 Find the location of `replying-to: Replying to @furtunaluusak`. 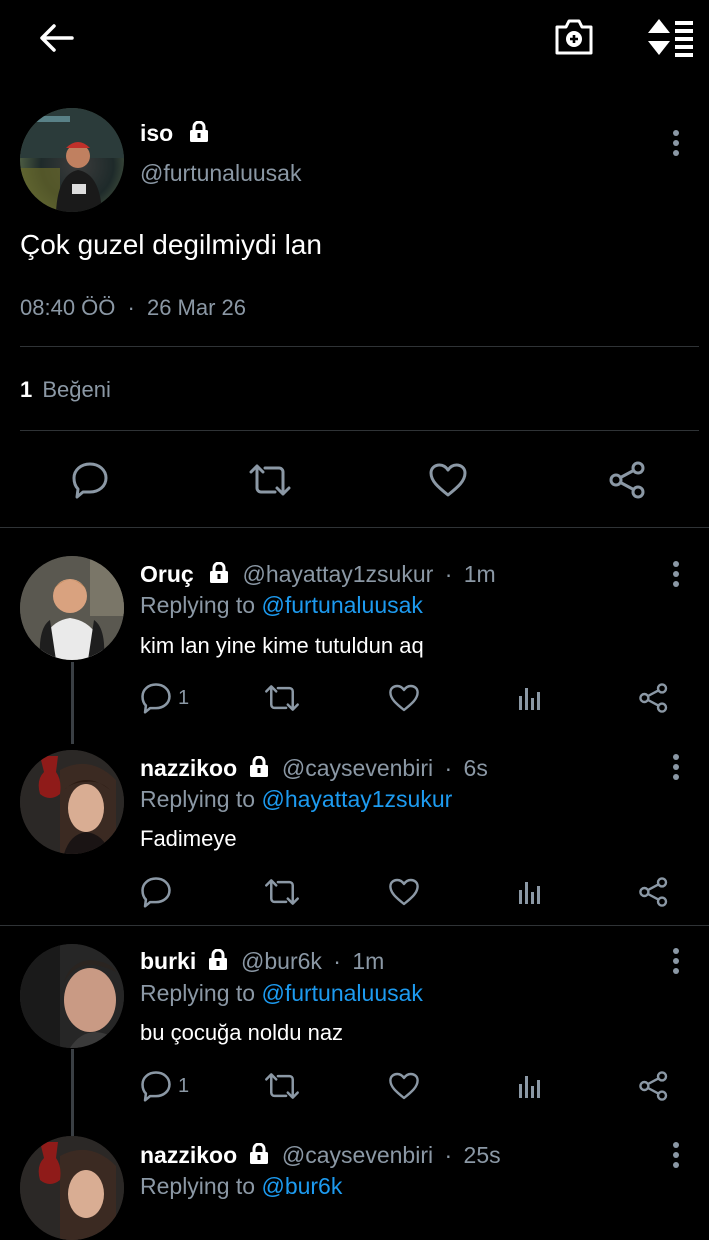

replying-to: Replying to @furtunaluusak is located at coordinates (281, 605).